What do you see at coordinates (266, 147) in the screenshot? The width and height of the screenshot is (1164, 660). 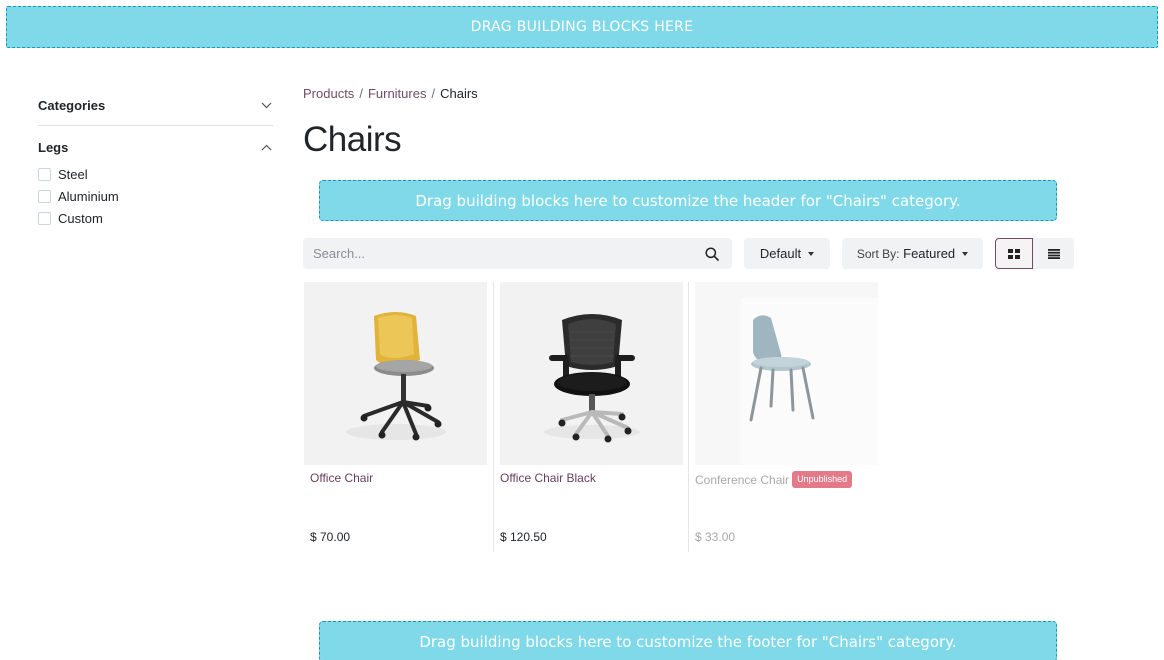 I see `chevron-up-icon` at bounding box center [266, 147].